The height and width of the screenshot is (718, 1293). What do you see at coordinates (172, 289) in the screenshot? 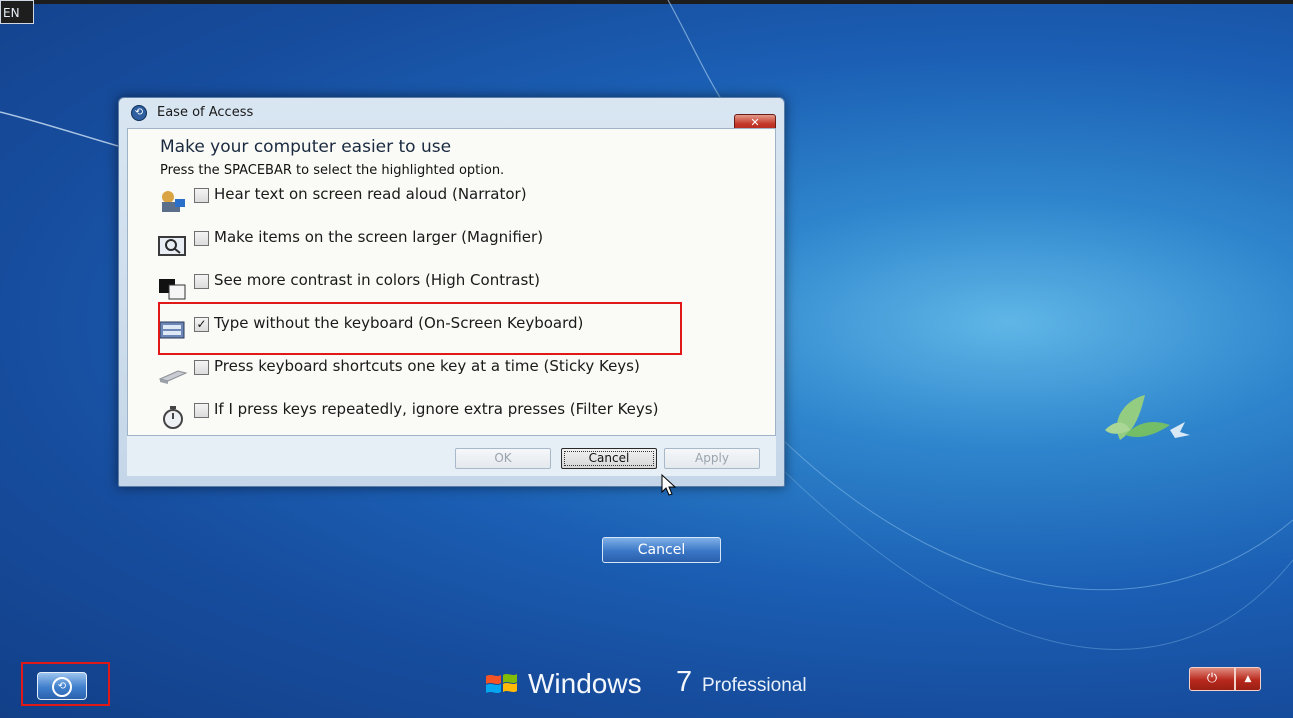
I see `high-contrast-icon` at bounding box center [172, 289].